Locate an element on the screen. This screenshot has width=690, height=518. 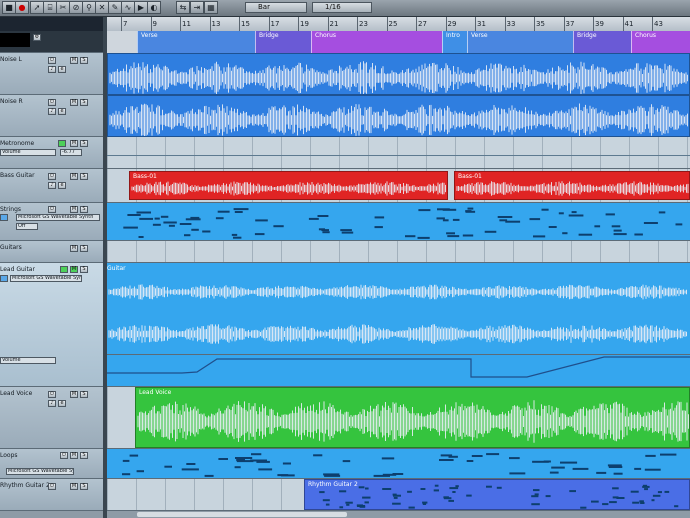
track-header: Guitars M S is located at coordinates (51, 252).